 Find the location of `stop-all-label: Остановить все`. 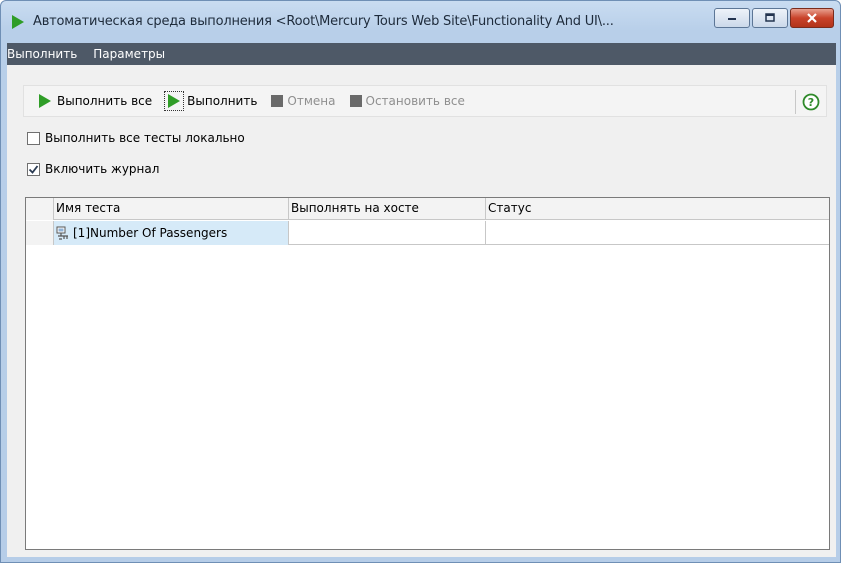

stop-all-label: Остановить все is located at coordinates (415, 101).